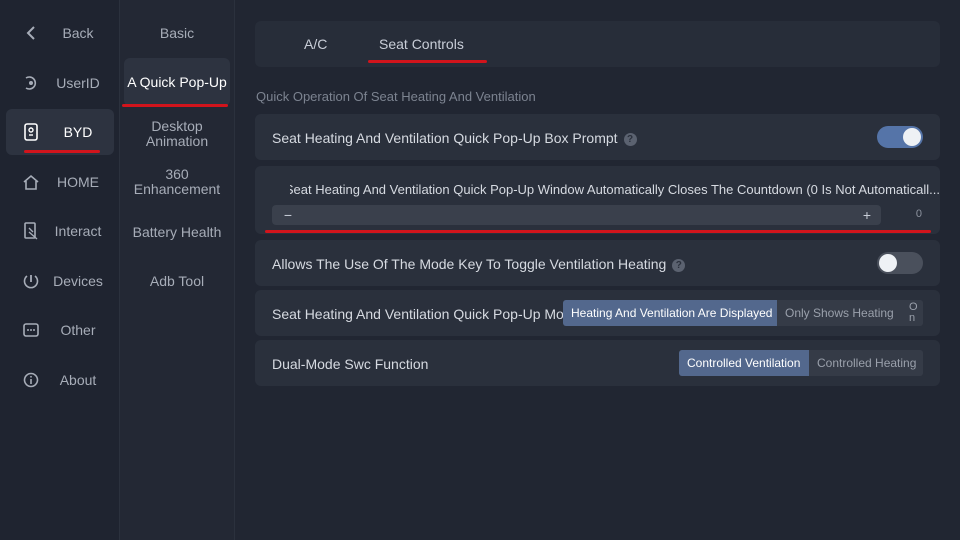  What do you see at coordinates (598, 231) in the screenshot?
I see `row-highlight-underline` at bounding box center [598, 231].